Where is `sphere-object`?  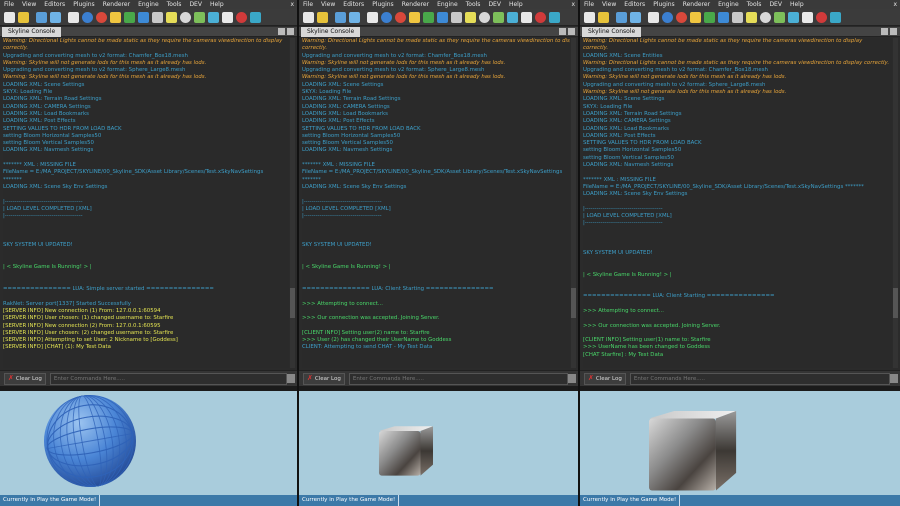
sphere-object is located at coordinates (148, 443).